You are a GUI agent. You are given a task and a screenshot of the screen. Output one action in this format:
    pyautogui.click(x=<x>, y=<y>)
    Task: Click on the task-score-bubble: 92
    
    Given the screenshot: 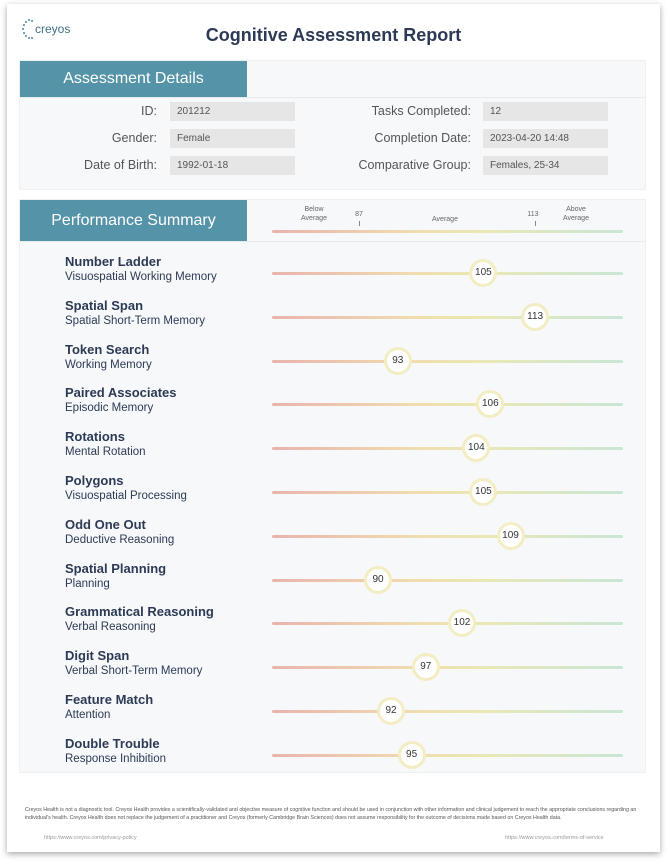 What is the action you would take?
    pyautogui.click(x=391, y=711)
    